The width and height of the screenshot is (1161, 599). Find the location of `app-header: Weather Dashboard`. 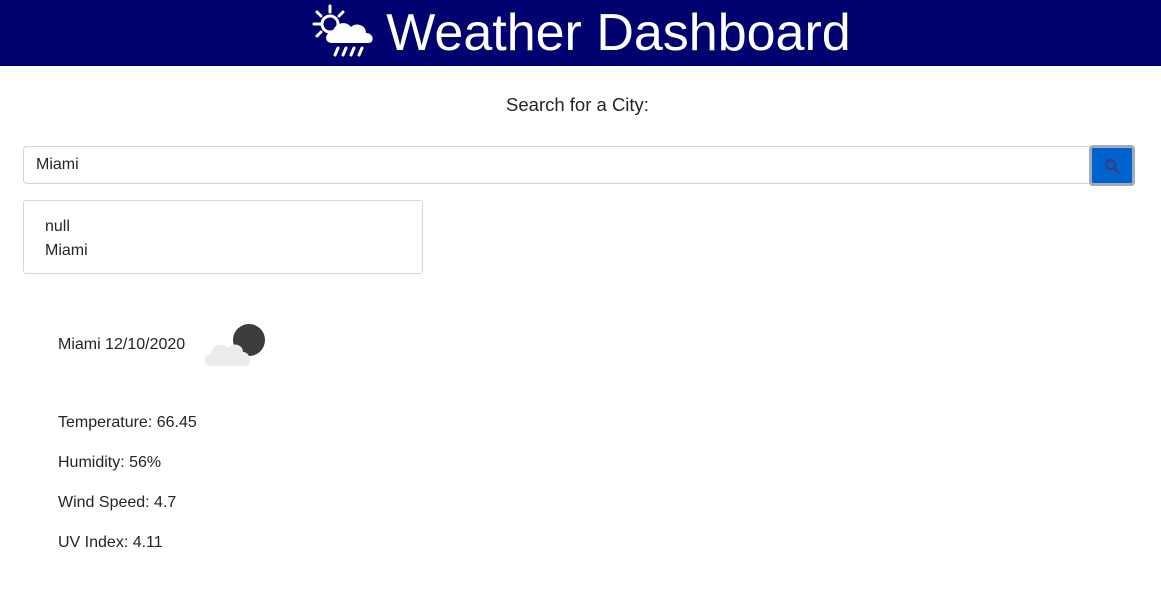

app-header: Weather Dashboard is located at coordinates (580, 33).